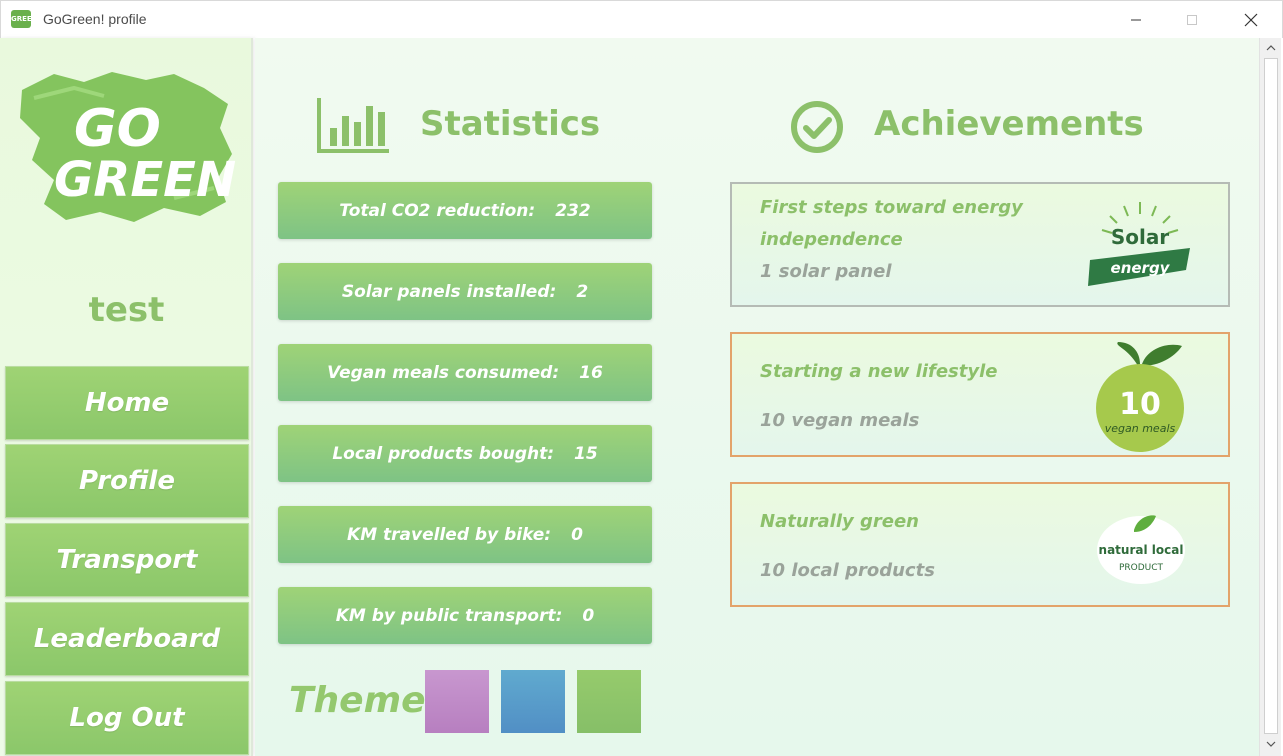 This screenshot has width=1283, height=756. What do you see at coordinates (457, 701) in the screenshot?
I see `theme-swatch-purple` at bounding box center [457, 701].